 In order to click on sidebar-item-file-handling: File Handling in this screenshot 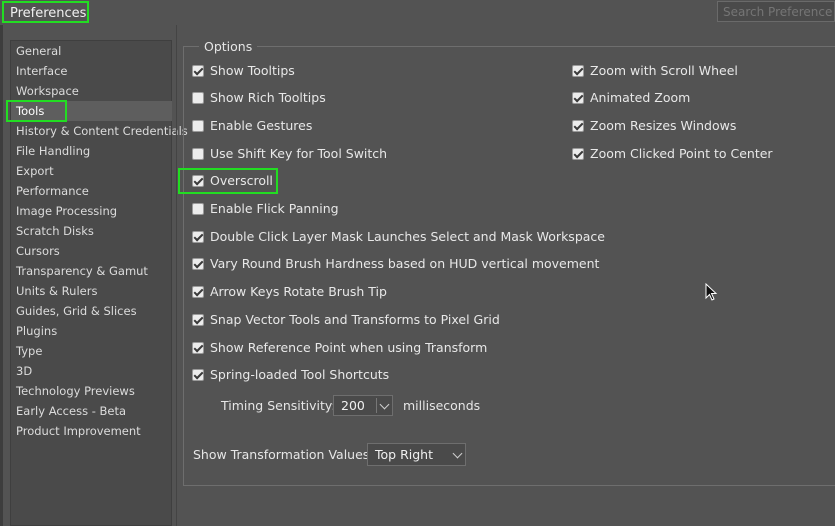, I will do `click(50, 151)`.